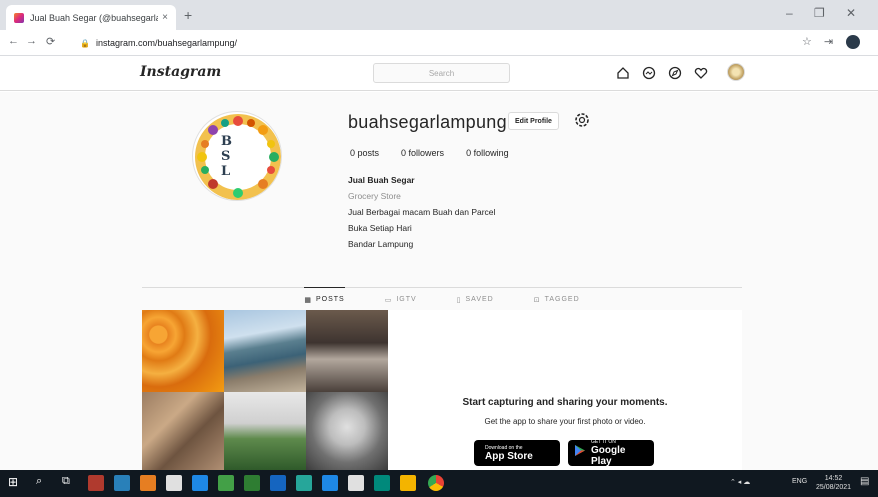  Describe the element at coordinates (459, 300) in the screenshot. I see `bookmark-icon: ▯` at that location.